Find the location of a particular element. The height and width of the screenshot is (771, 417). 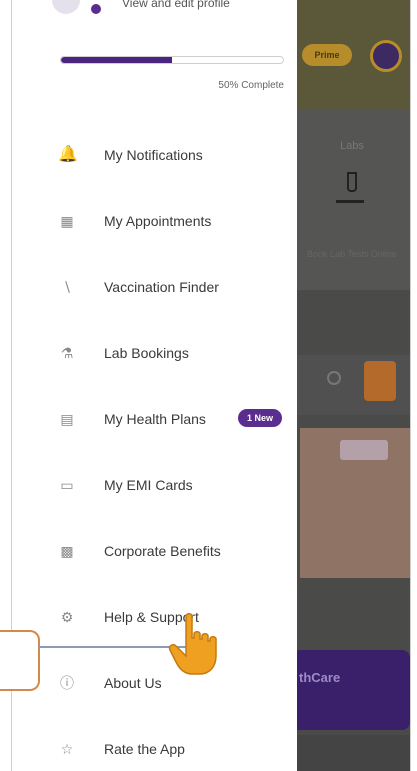

menu-item-label: My EMI Cards is located at coordinates (148, 485).